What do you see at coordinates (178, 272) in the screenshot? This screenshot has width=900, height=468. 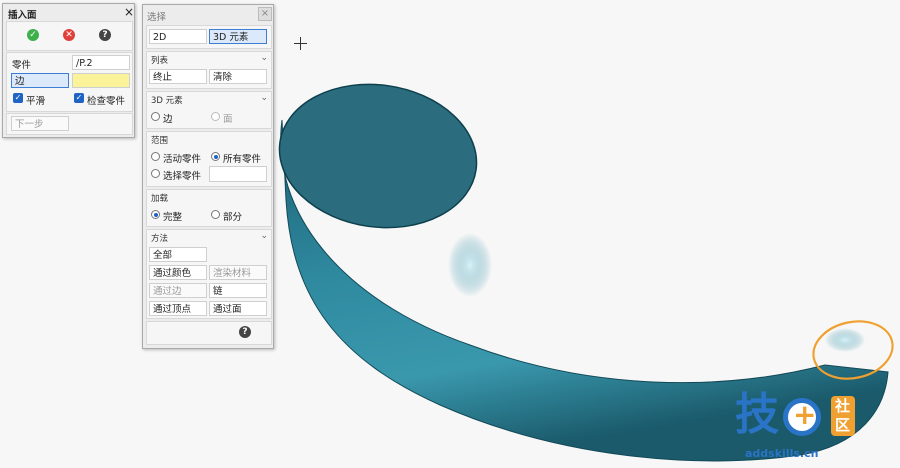 I see `by-color-button: 通过颜色` at bounding box center [178, 272].